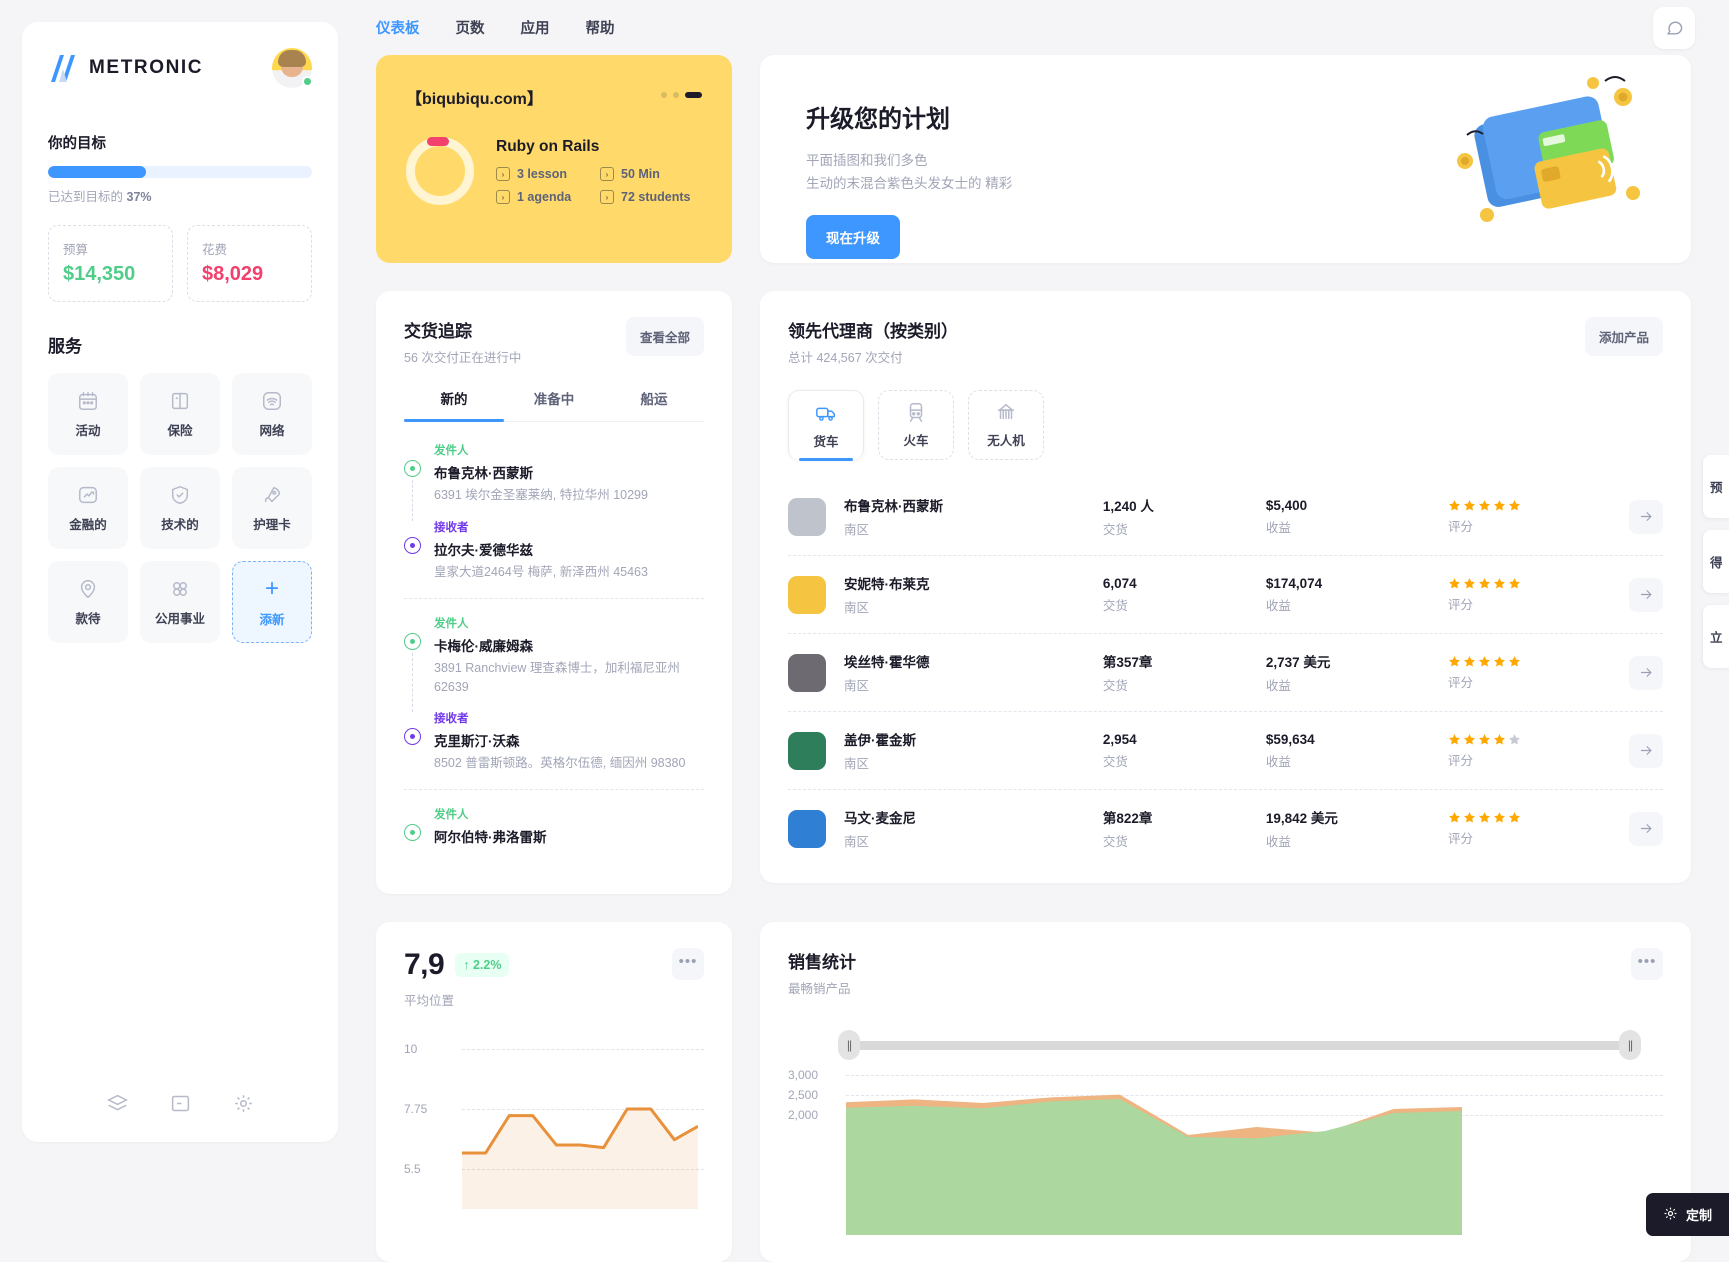  What do you see at coordinates (125, 68) in the screenshot?
I see `brand: METRONIC` at bounding box center [125, 68].